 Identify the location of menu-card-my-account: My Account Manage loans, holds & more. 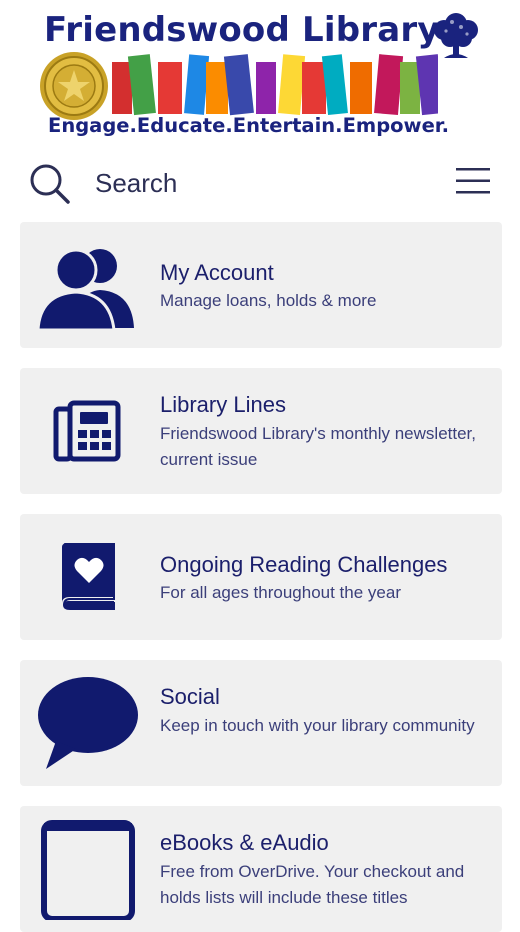
(261, 285).